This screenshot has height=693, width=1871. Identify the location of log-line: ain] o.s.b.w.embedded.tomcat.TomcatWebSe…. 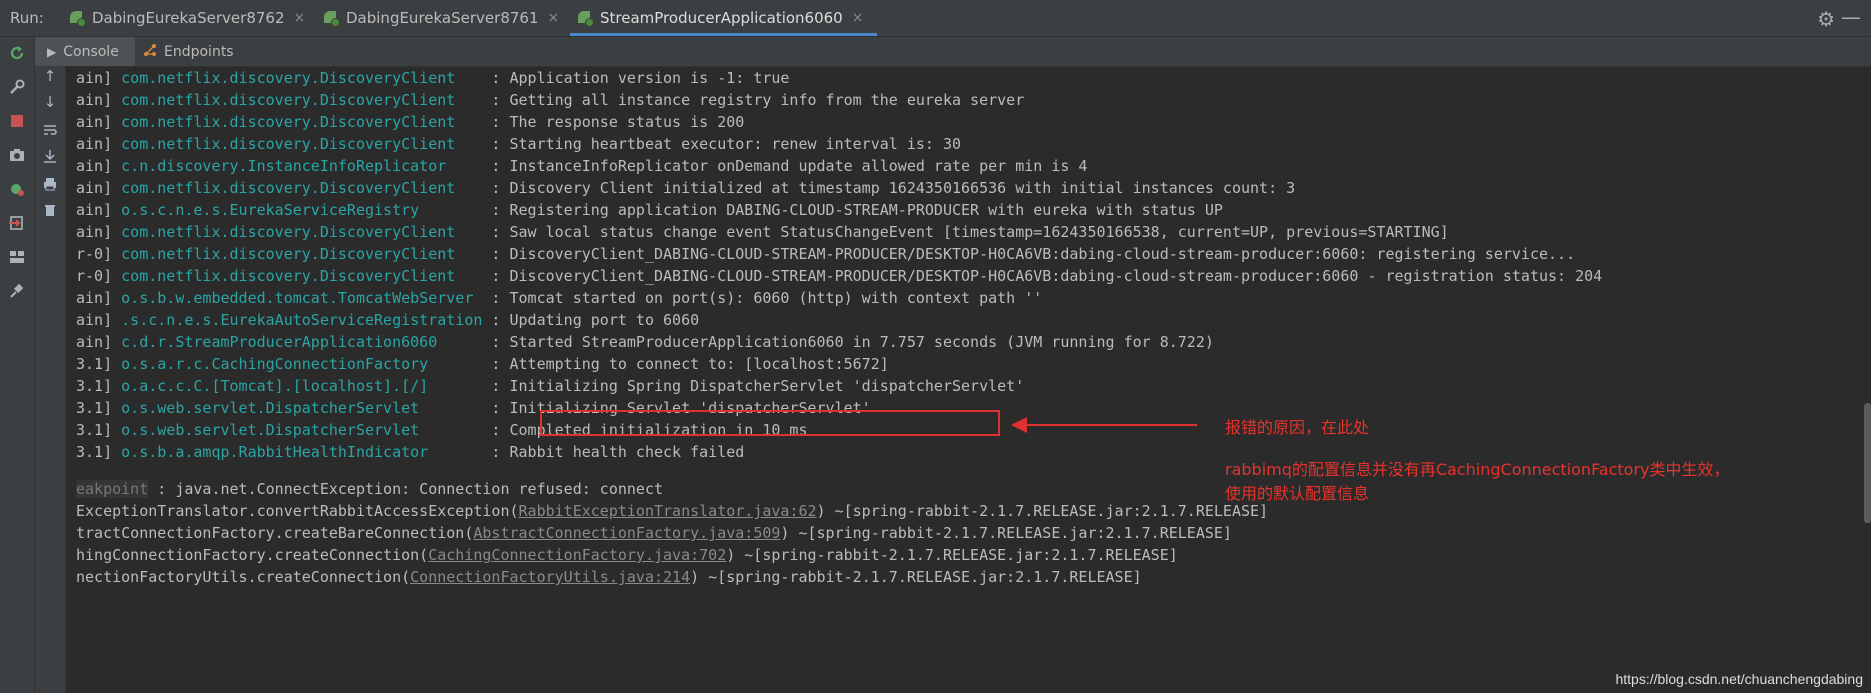
(559, 298).